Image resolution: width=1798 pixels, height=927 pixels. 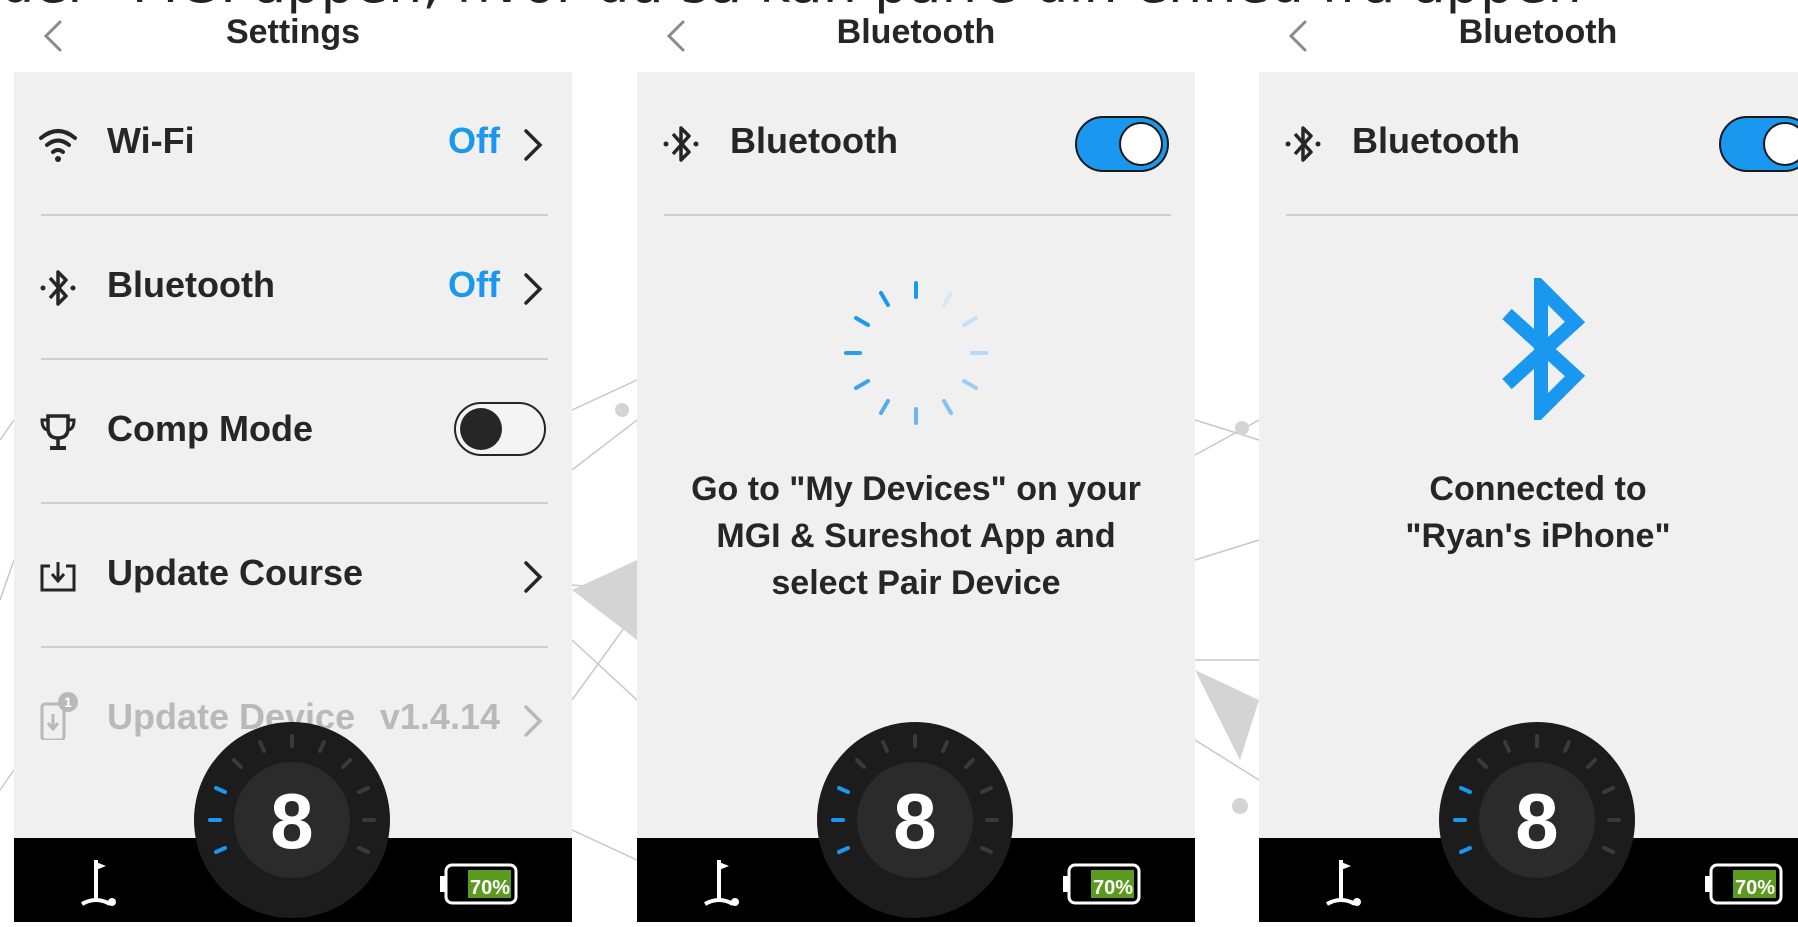 I want to click on settings-row-label: Wi-Fi, so click(x=151, y=140).